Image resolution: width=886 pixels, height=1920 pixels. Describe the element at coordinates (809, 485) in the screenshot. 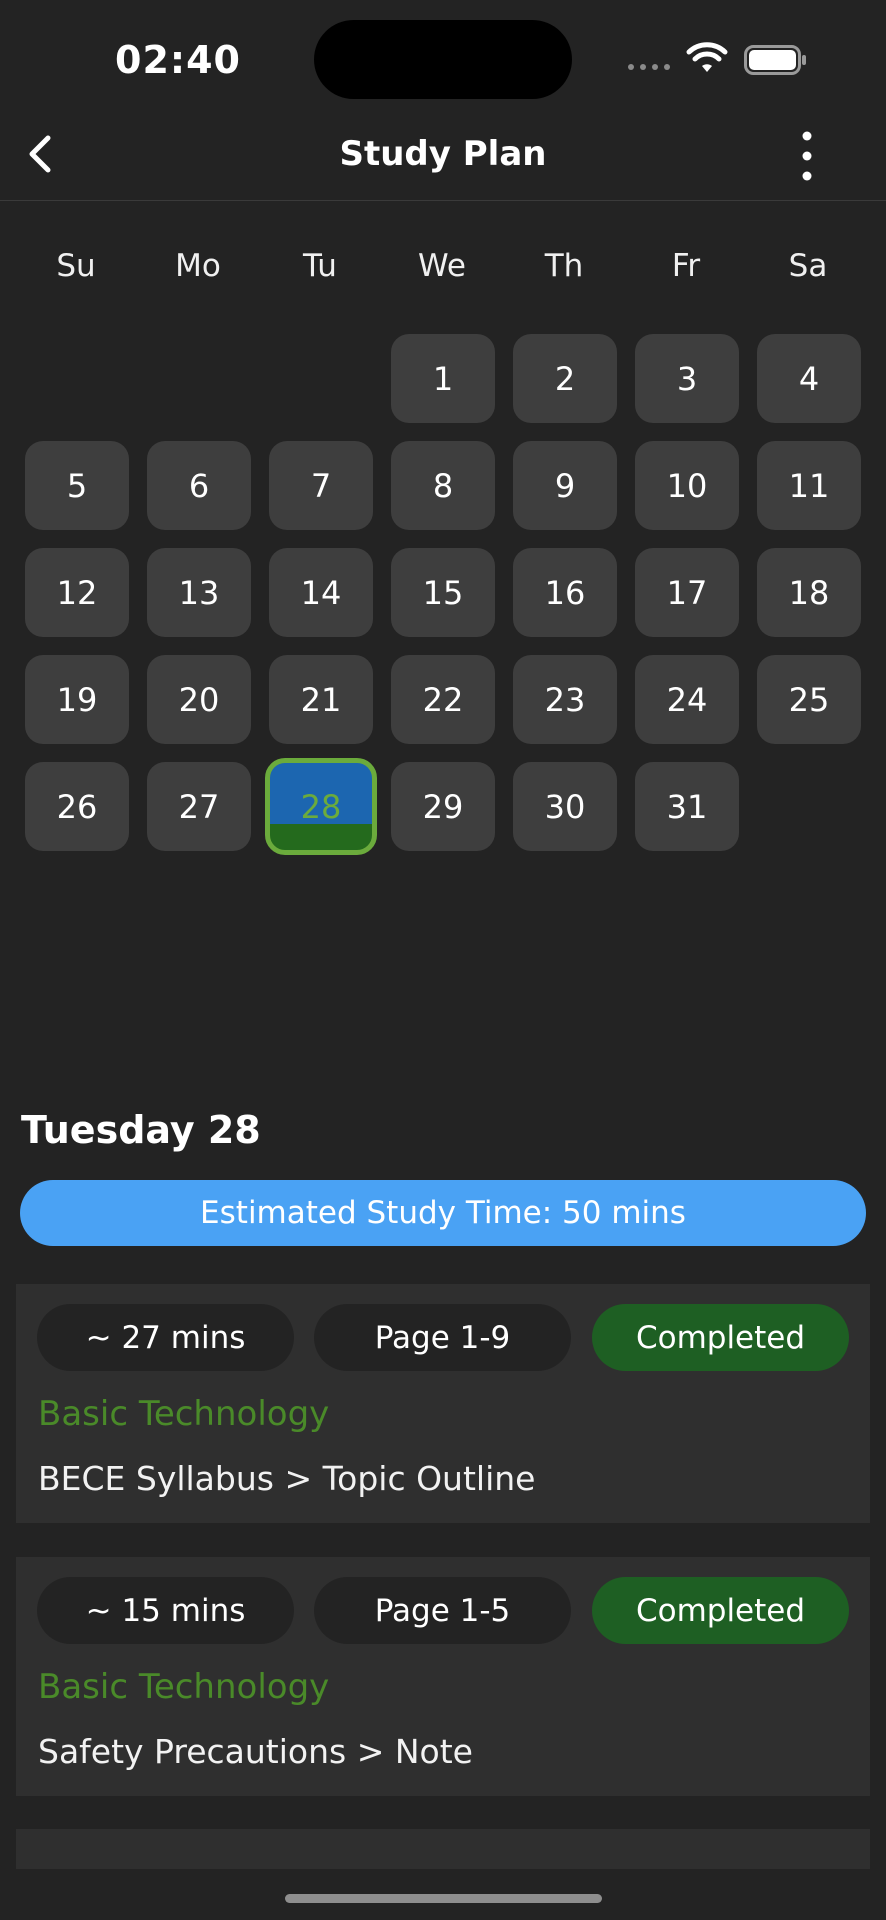

I see `calendar-day: 11` at that location.